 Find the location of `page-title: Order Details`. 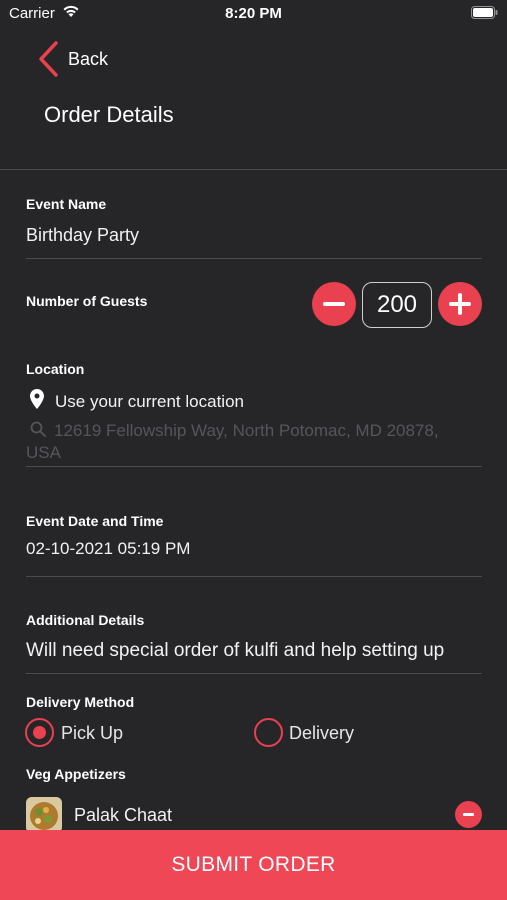

page-title: Order Details is located at coordinates (109, 114).